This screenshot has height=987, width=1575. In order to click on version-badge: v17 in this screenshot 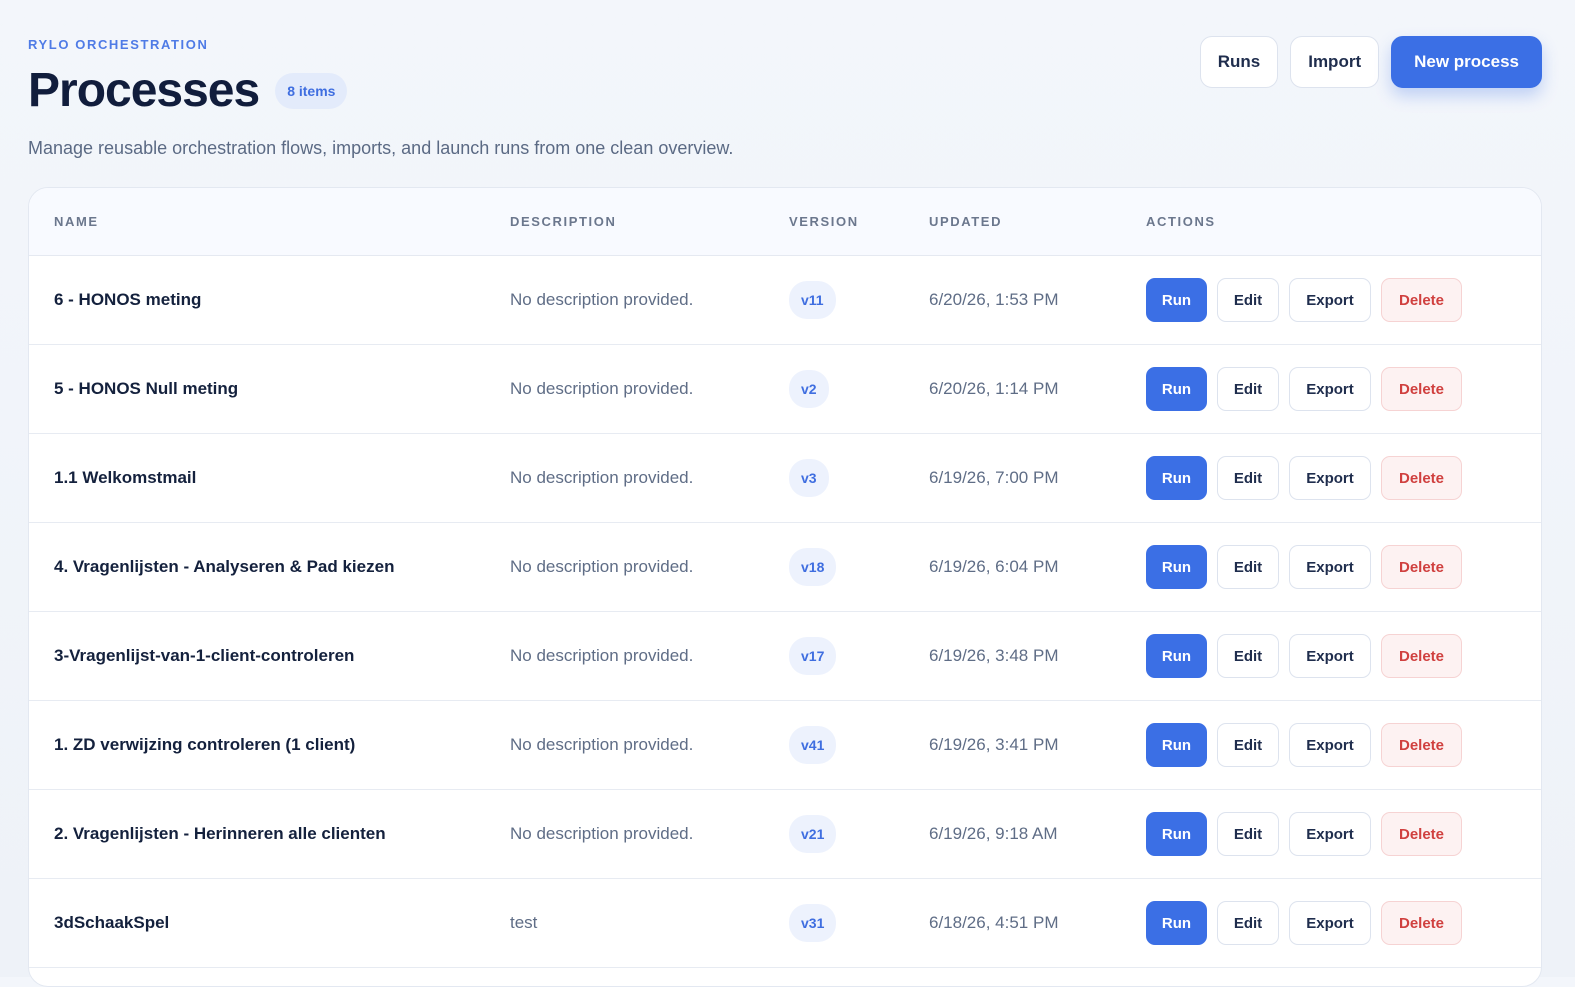, I will do `click(813, 656)`.